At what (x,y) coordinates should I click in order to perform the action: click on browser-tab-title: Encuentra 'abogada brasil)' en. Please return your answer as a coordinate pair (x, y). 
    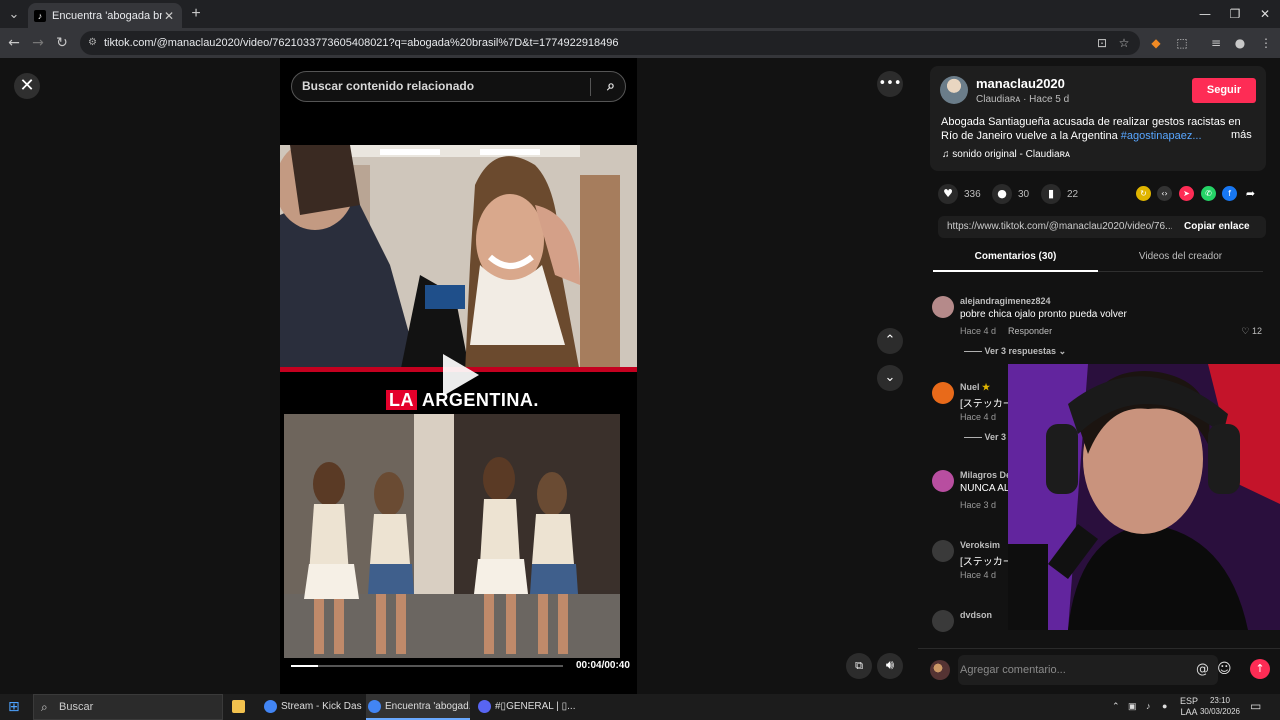
    Looking at the image, I should click on (107, 15).